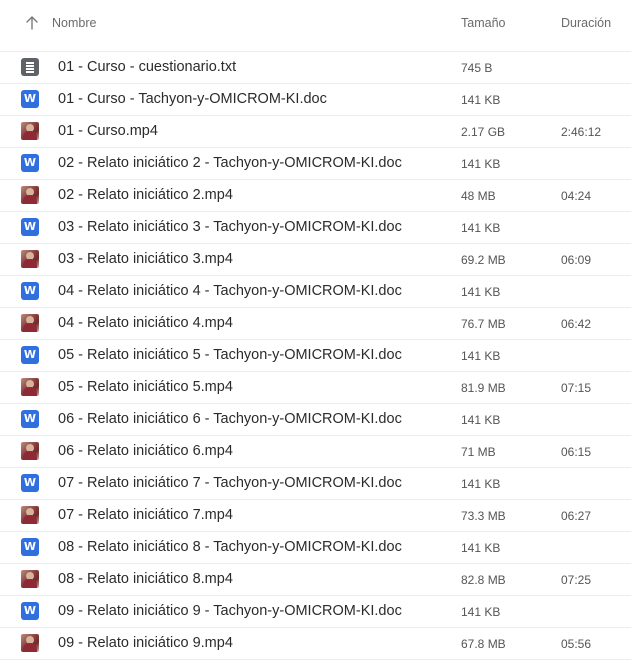  Describe the element at coordinates (483, 580) in the screenshot. I see `file-size: 82.8 MB` at that location.